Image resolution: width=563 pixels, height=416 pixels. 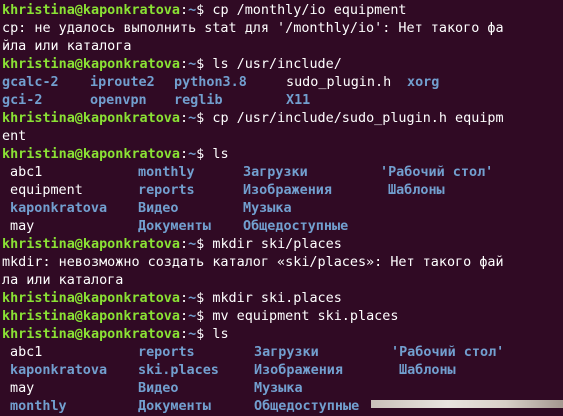 What do you see at coordinates (358, 118) in the screenshot?
I see `command-text: cp /usr/include/sudo_plugin.h equipm` at bounding box center [358, 118].